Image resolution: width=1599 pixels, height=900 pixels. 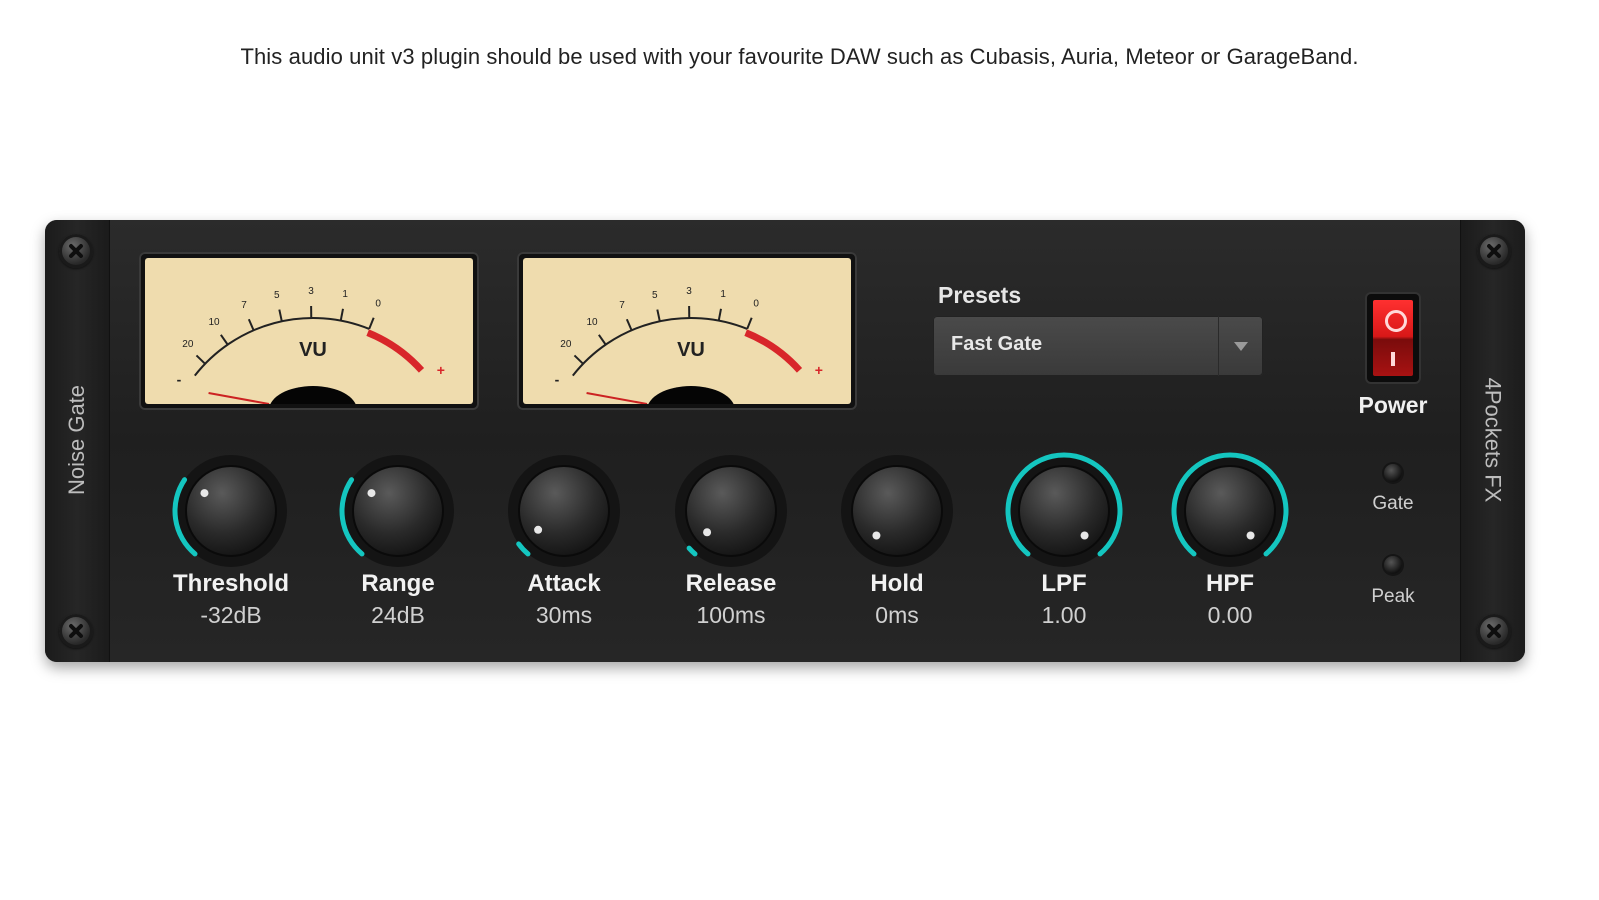 What do you see at coordinates (1396, 321) in the screenshot?
I see `power-off-icon` at bounding box center [1396, 321].